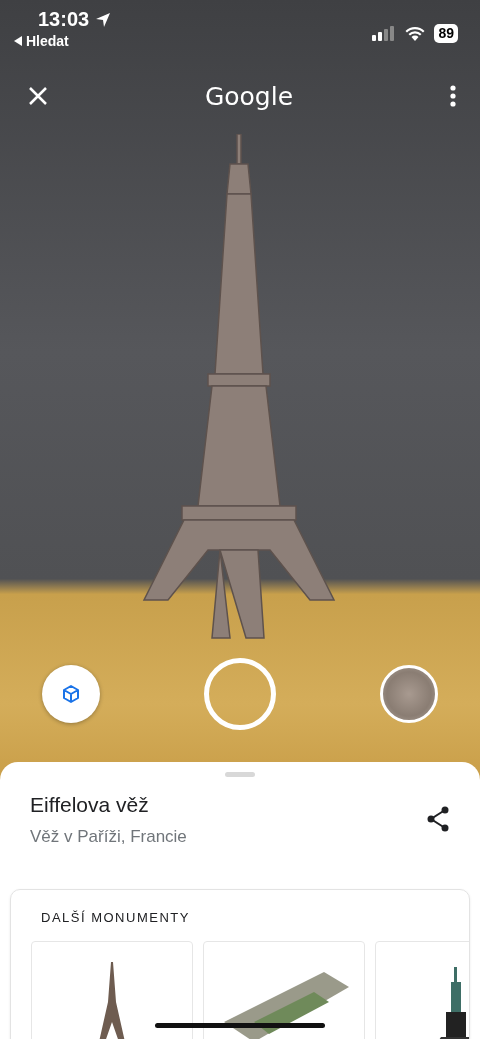 The image size is (480, 1039). Describe the element at coordinates (453, 96) in the screenshot. I see `more-menu-icon` at that location.